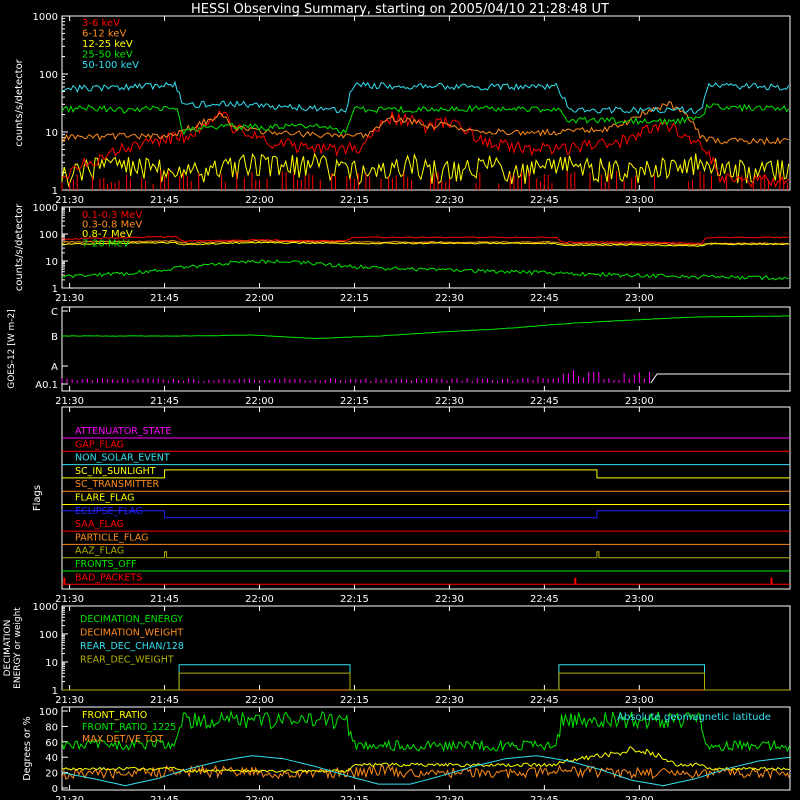 Image resolution: width=800 pixels, height=800 pixels. What do you see at coordinates (111, 537) in the screenshot?
I see `flag-label: PARTICLE_FLAG` at bounding box center [111, 537].